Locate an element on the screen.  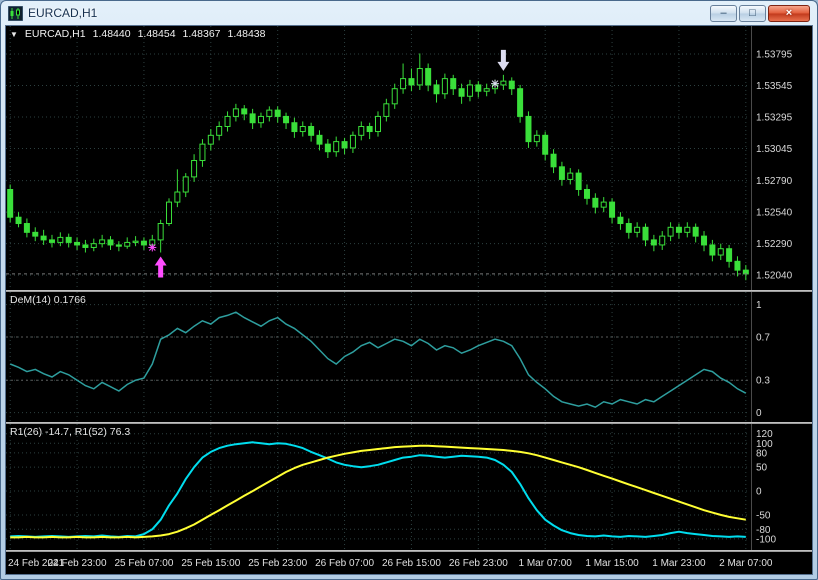
svg-text: 1.53045 is located at coordinates (774, 149).